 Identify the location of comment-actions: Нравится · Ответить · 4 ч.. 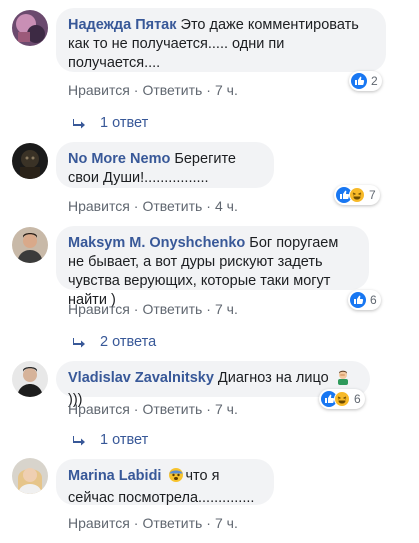
(153, 206).